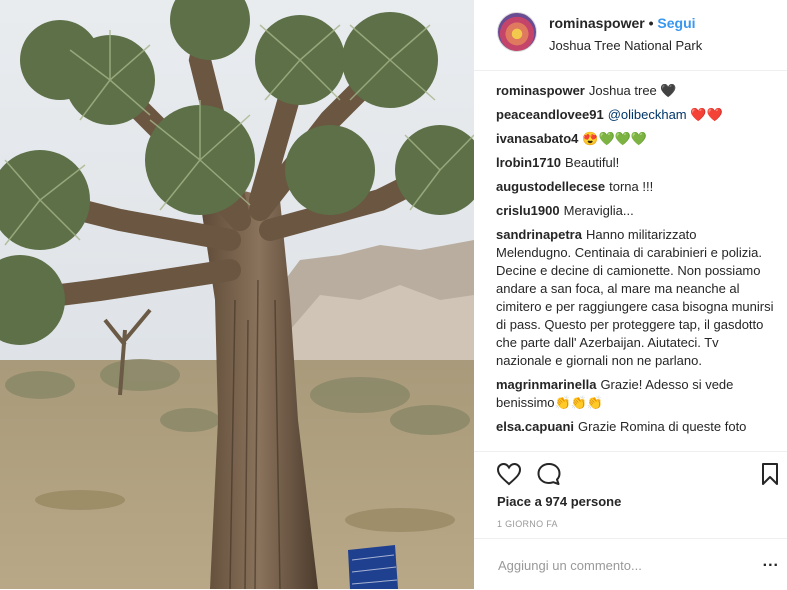 The height and width of the screenshot is (590, 787). I want to click on heart-icon, so click(509, 474).